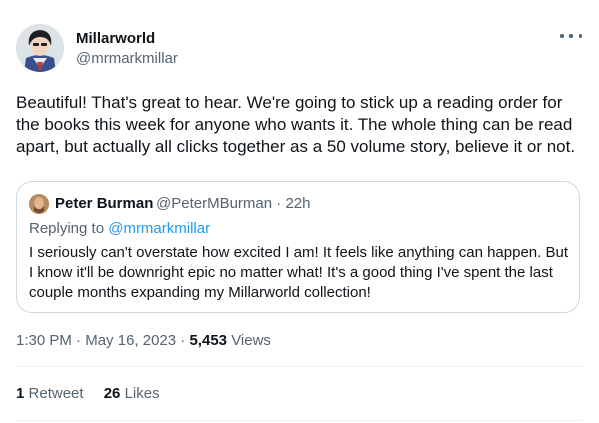 The image size is (599, 423). I want to click on quoted-author-meta: @PeterMBurman · 22h, so click(233, 203).